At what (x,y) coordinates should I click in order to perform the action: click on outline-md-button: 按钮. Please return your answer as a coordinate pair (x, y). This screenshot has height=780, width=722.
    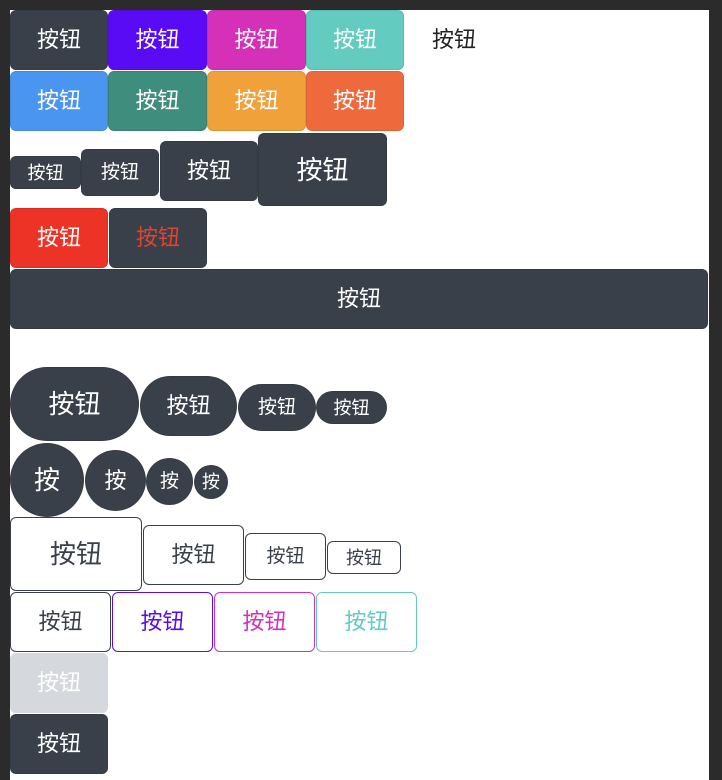
    Looking at the image, I should click on (193, 555).